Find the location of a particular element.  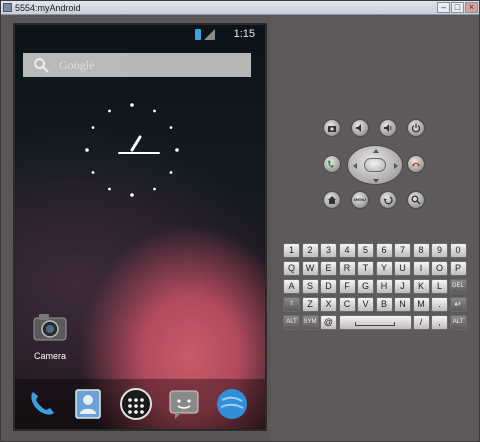

end-call-icon is located at coordinates (416, 164).